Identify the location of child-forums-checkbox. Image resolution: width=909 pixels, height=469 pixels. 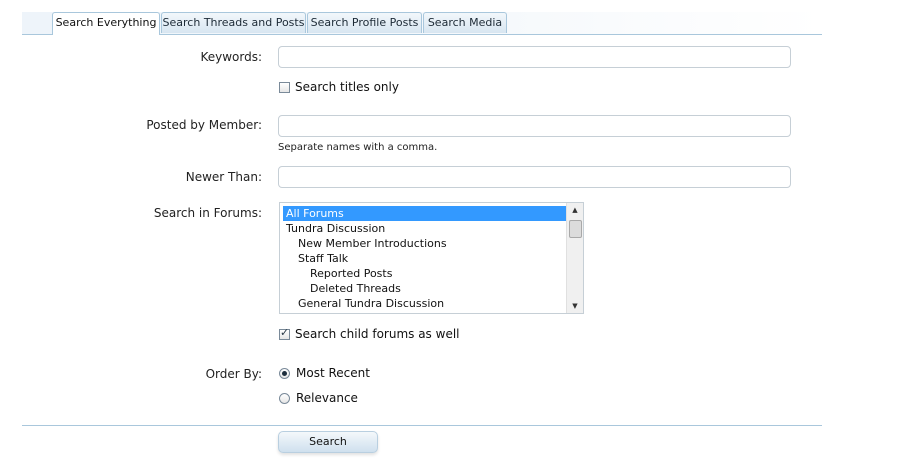
(284, 333).